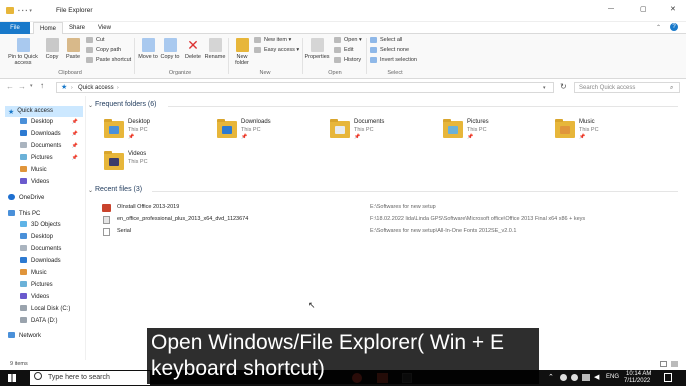 The width and height of the screenshot is (686, 386). I want to click on taskbar-search-box: Type here to search, so click(90, 378).